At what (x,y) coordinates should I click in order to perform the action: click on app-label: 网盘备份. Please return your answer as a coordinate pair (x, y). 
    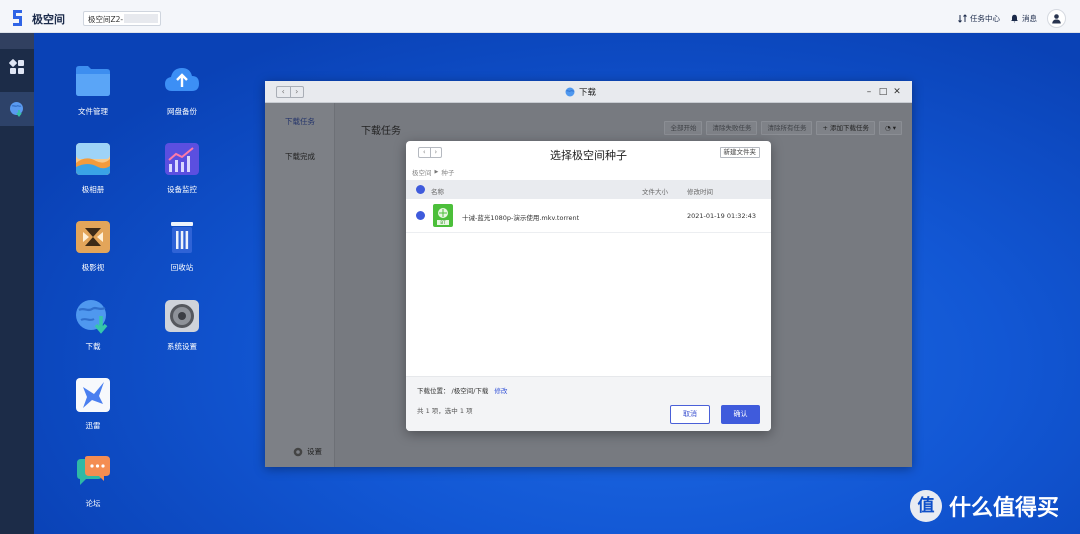
    Looking at the image, I should click on (182, 111).